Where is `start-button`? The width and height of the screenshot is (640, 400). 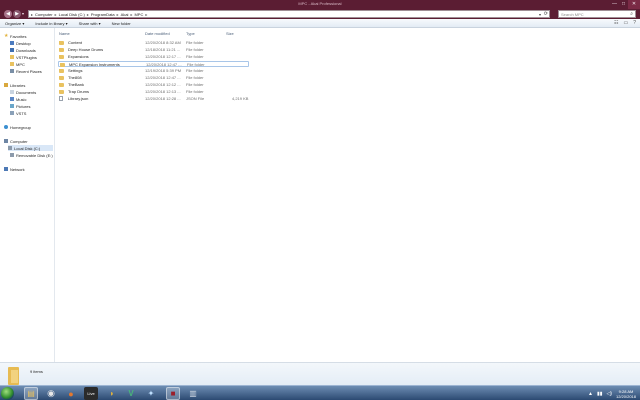 start-button is located at coordinates (7, 393).